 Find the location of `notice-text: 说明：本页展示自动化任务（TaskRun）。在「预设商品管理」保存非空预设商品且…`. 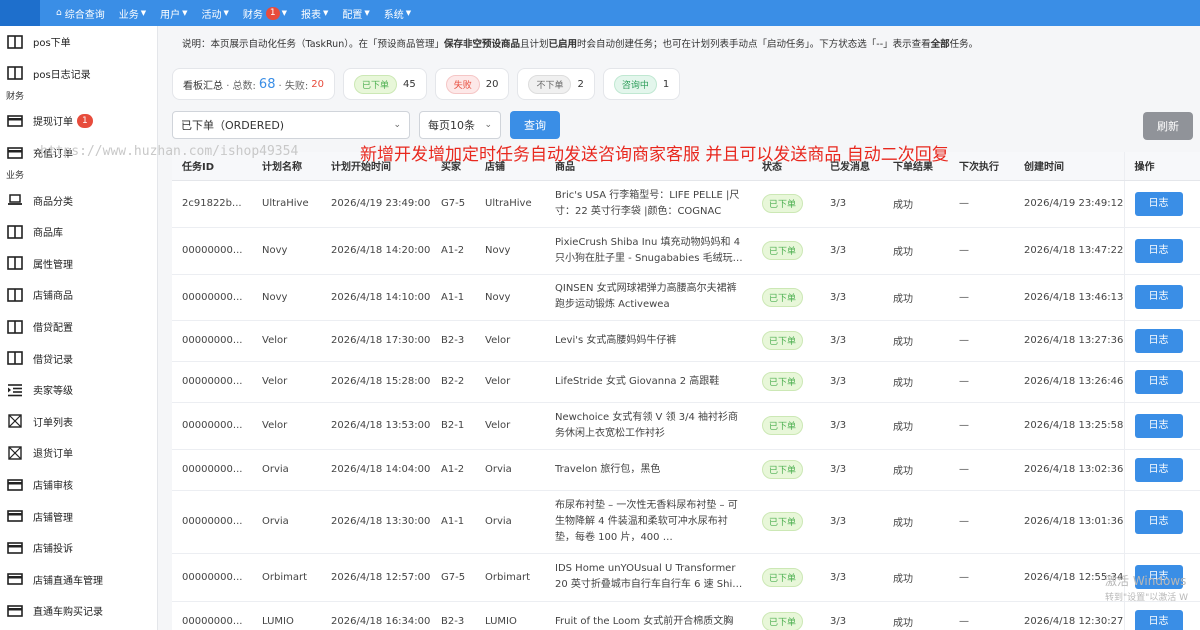

notice-text: 说明：本页展示自动化任务（TaskRun）。在「预设商品管理」保存非空预设商品且… is located at coordinates (686, 45).